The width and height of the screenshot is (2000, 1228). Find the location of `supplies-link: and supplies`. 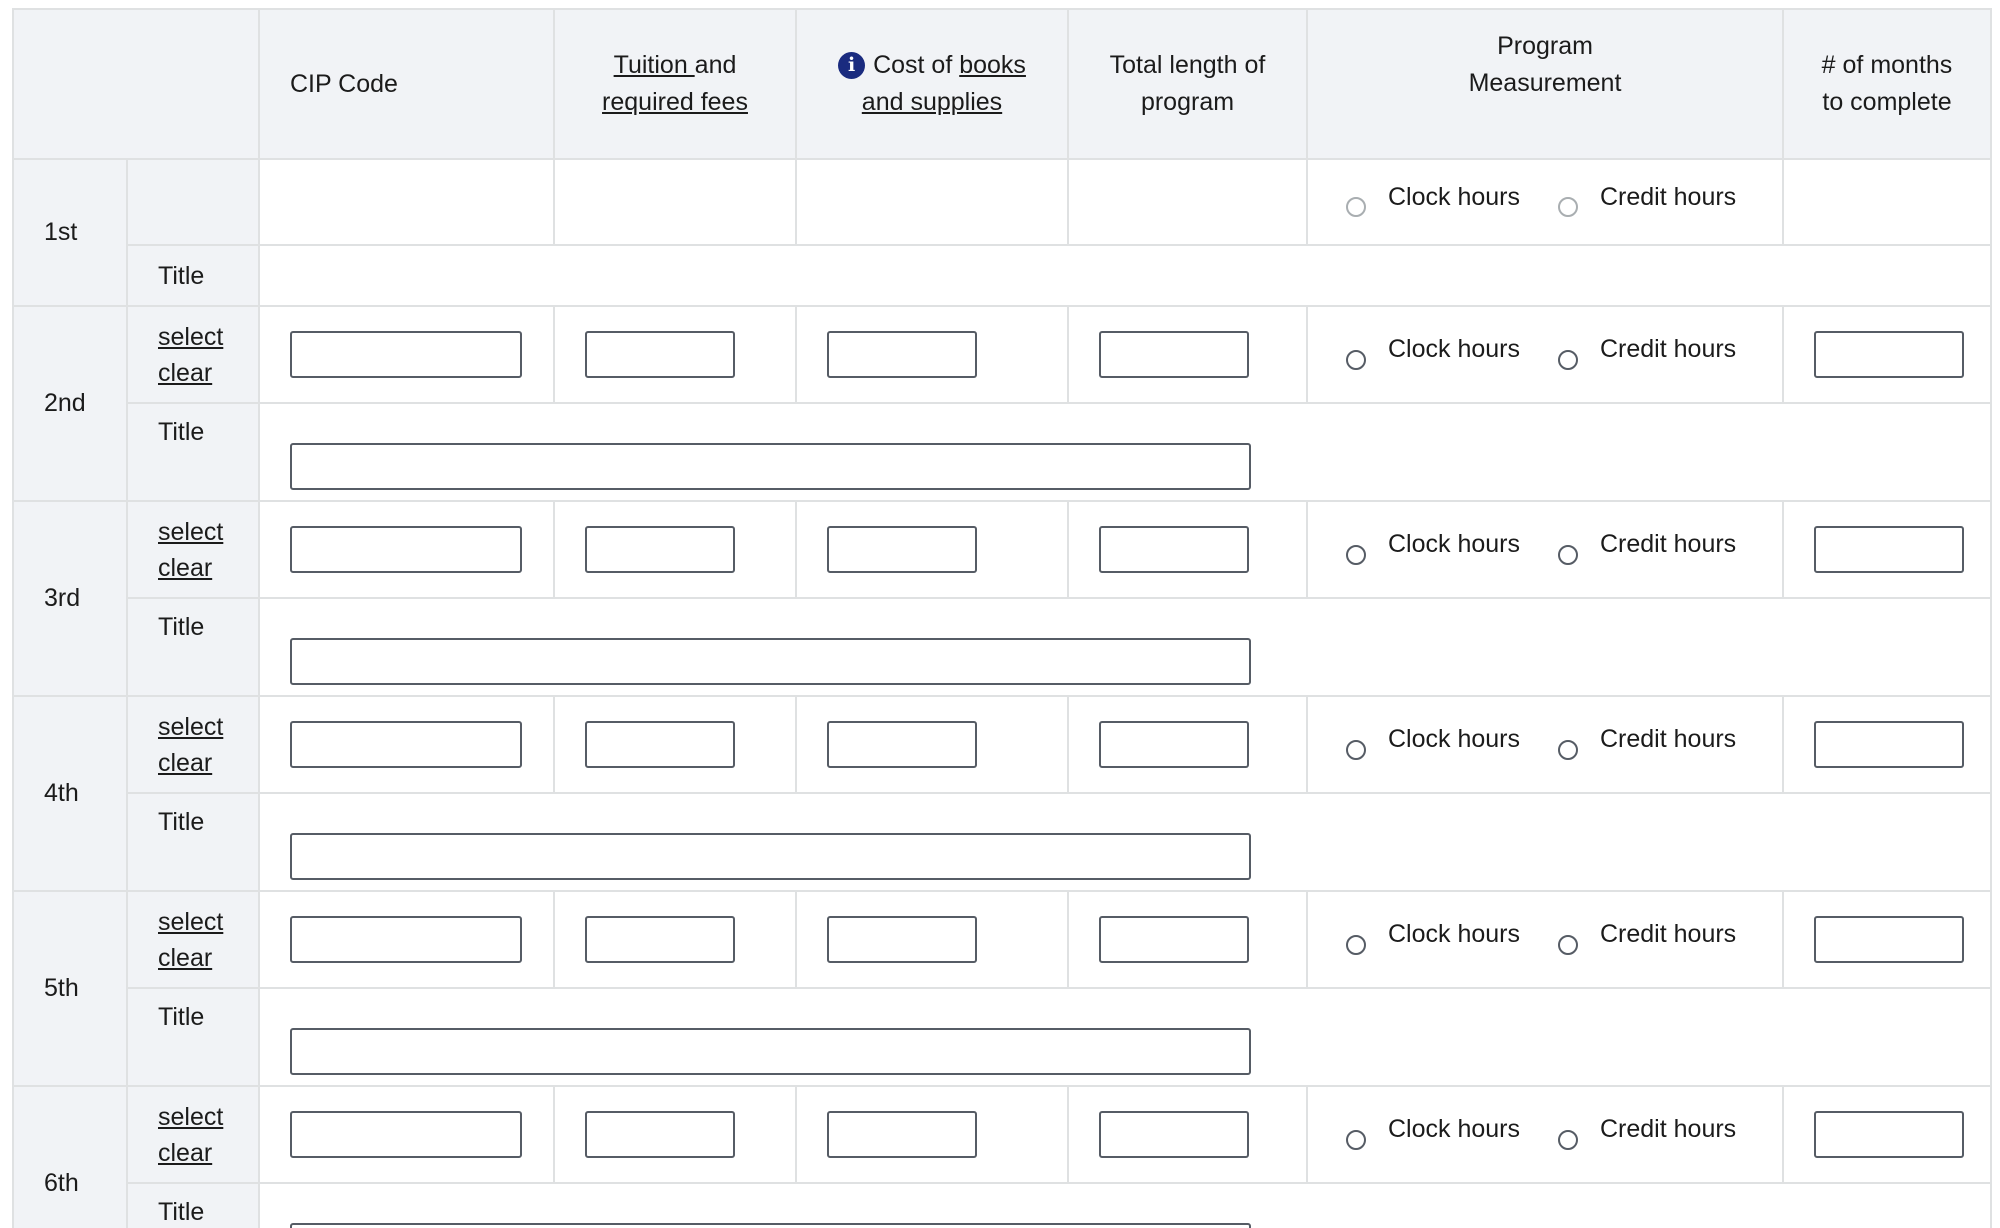

supplies-link: and supplies is located at coordinates (932, 102).